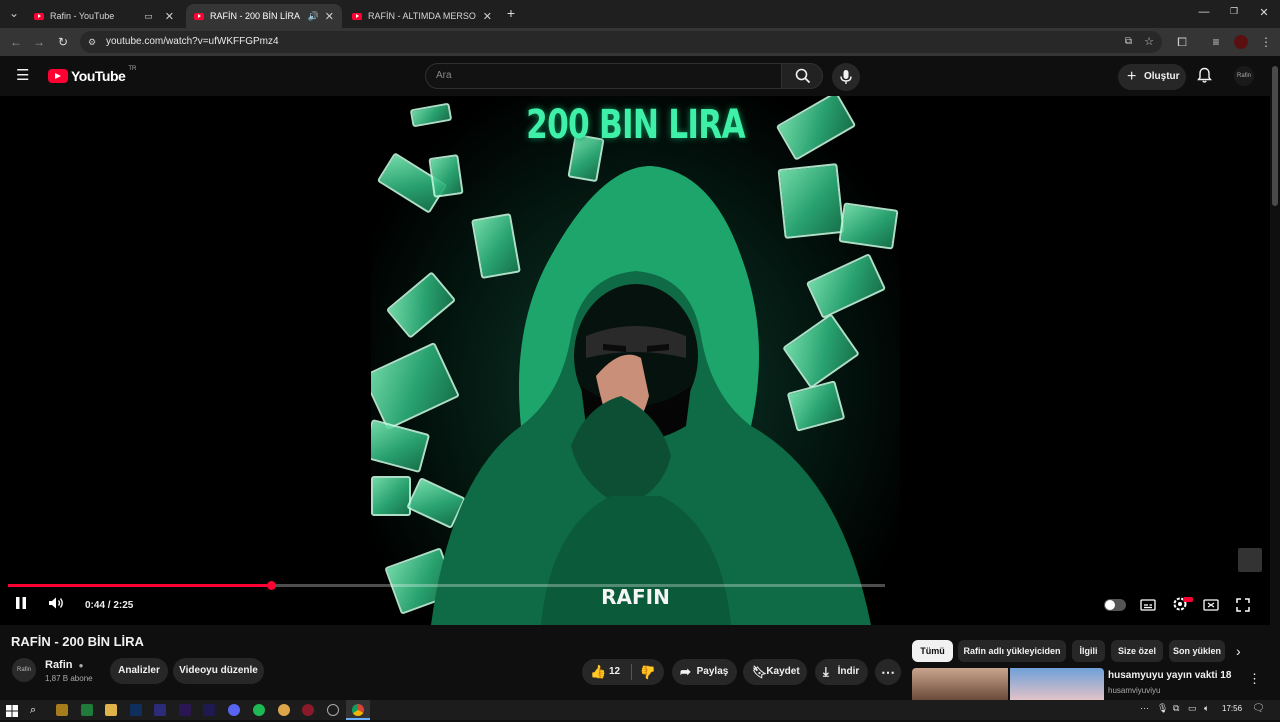 This screenshot has width=1280, height=722. I want to click on create-button: + Oluştur, so click(1152, 77).